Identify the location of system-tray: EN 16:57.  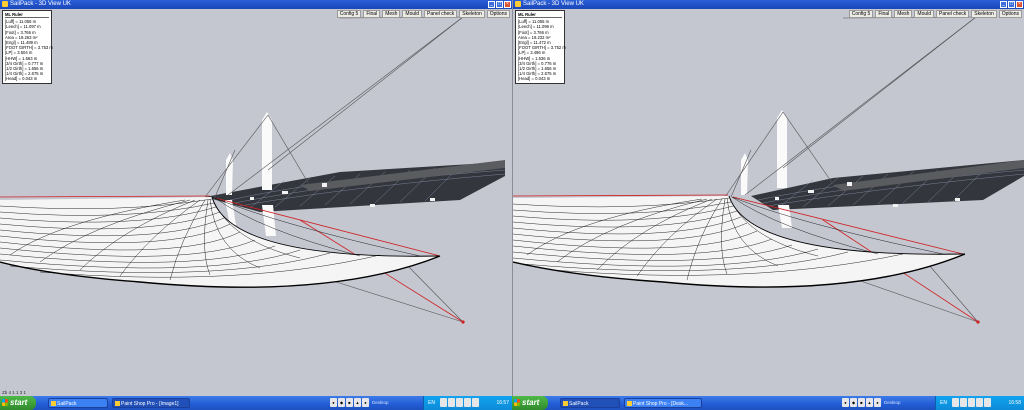
(467, 403).